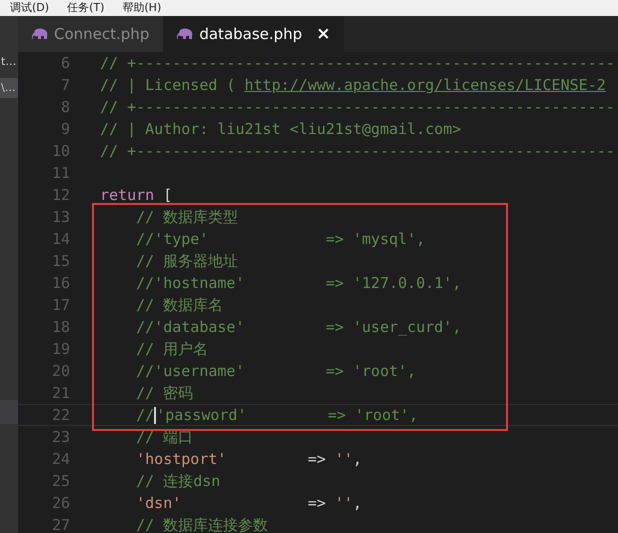 Image resolution: width=618 pixels, height=533 pixels. I want to click on code-line: 'hostport' => '',, so click(248, 459).